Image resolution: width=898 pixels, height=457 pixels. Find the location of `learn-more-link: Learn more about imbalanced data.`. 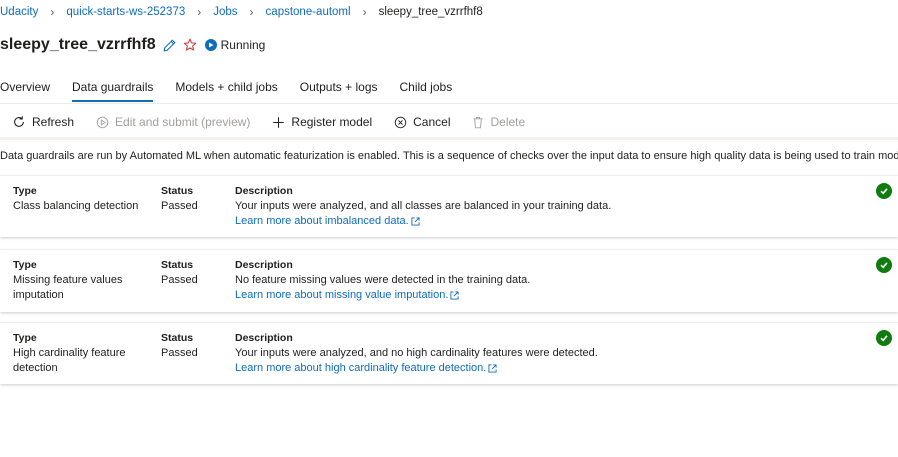

learn-more-link: Learn more about imbalanced data. is located at coordinates (327, 221).